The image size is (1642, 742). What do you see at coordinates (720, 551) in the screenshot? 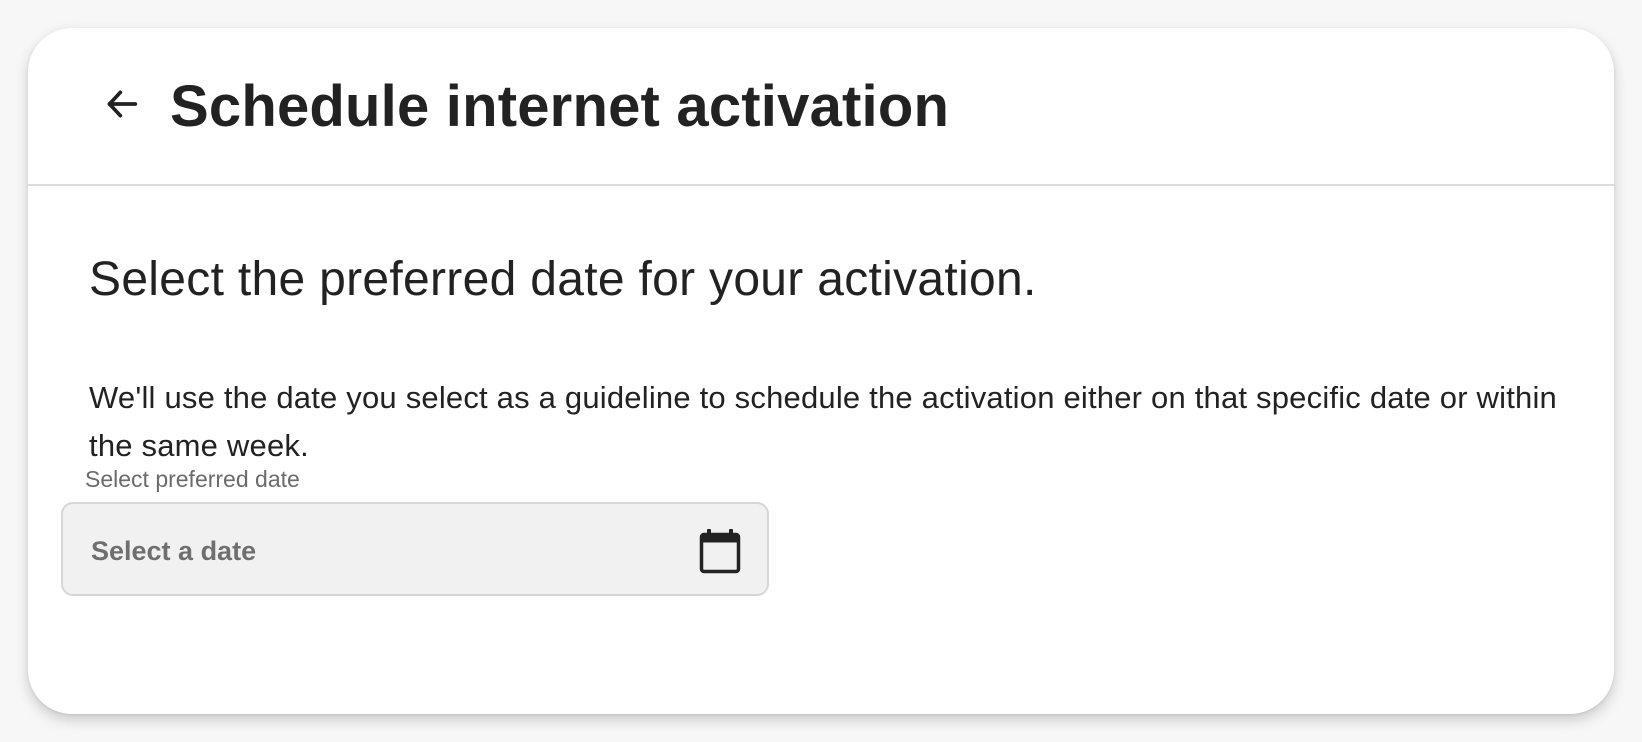
I see `calendar-icon` at bounding box center [720, 551].